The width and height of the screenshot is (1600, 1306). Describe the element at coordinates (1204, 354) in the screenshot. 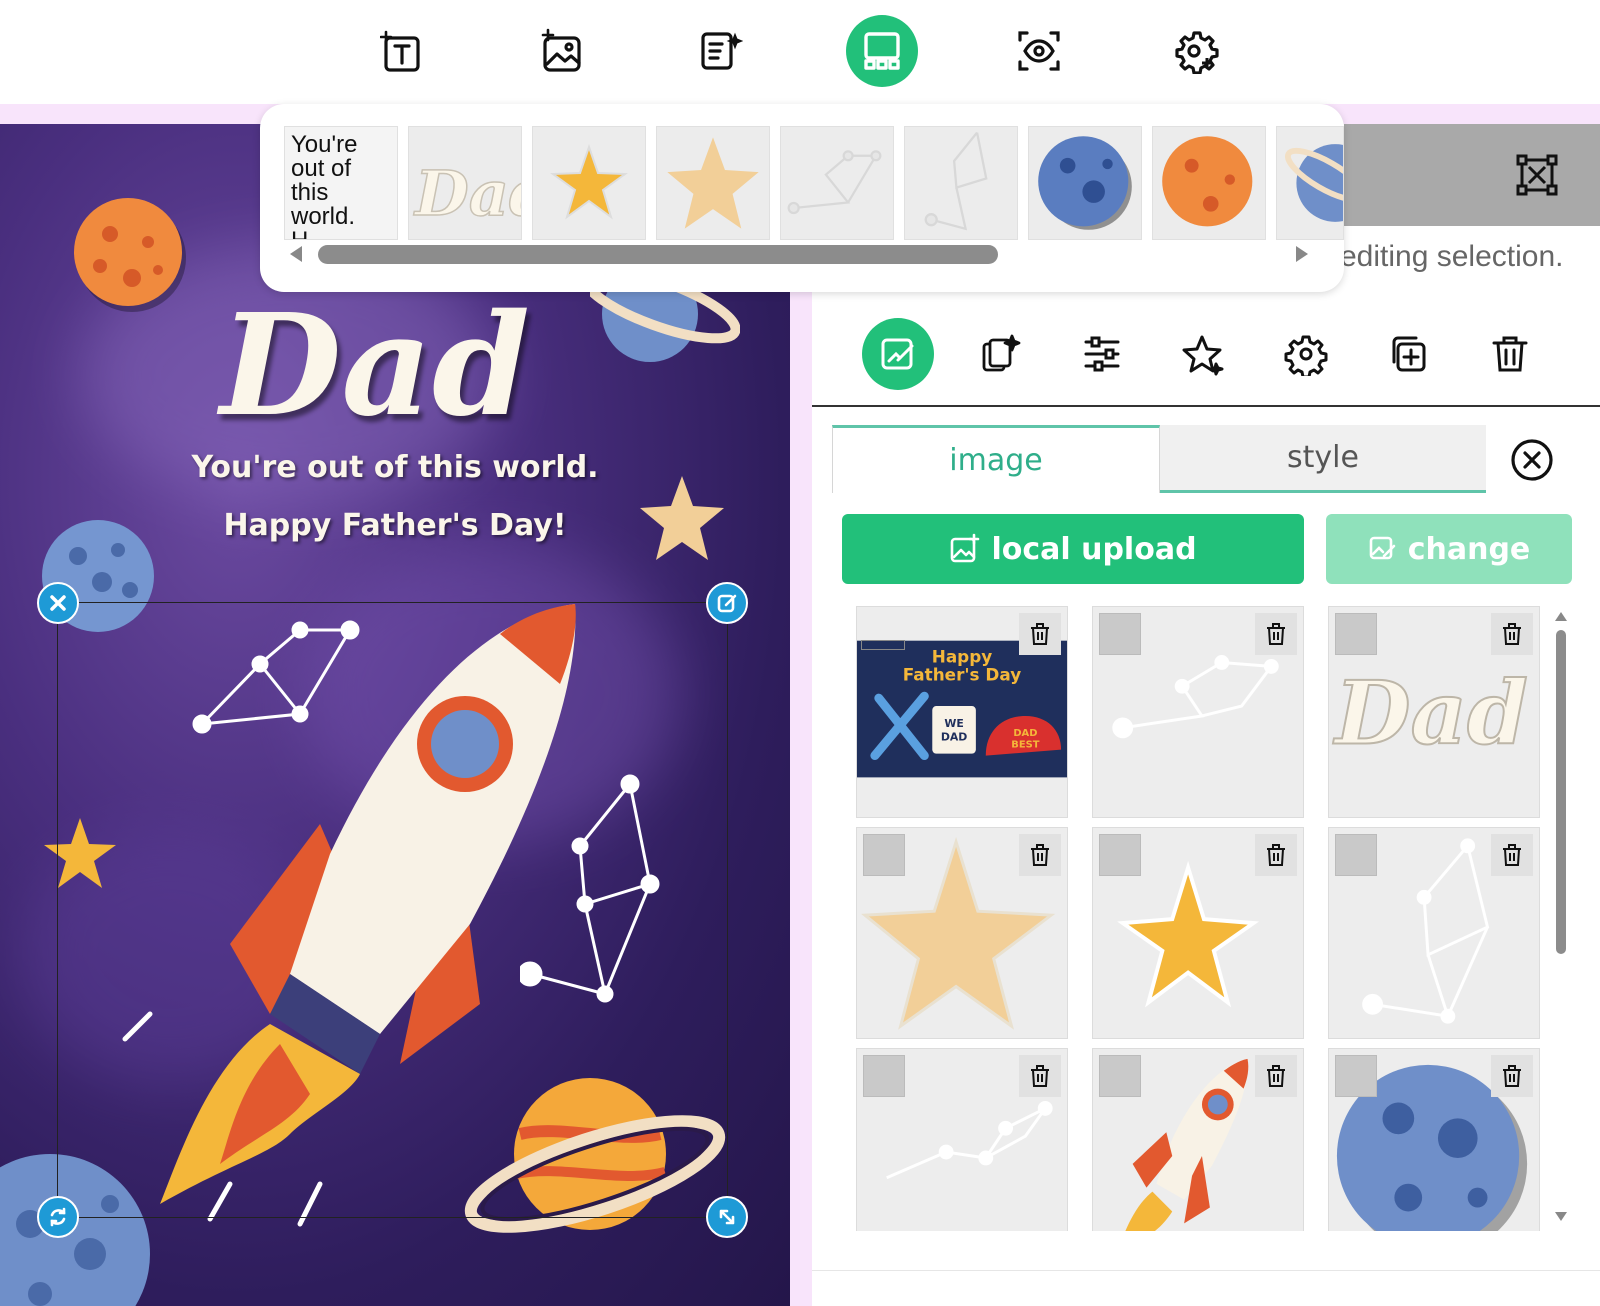

I see `tool-favorite` at that location.